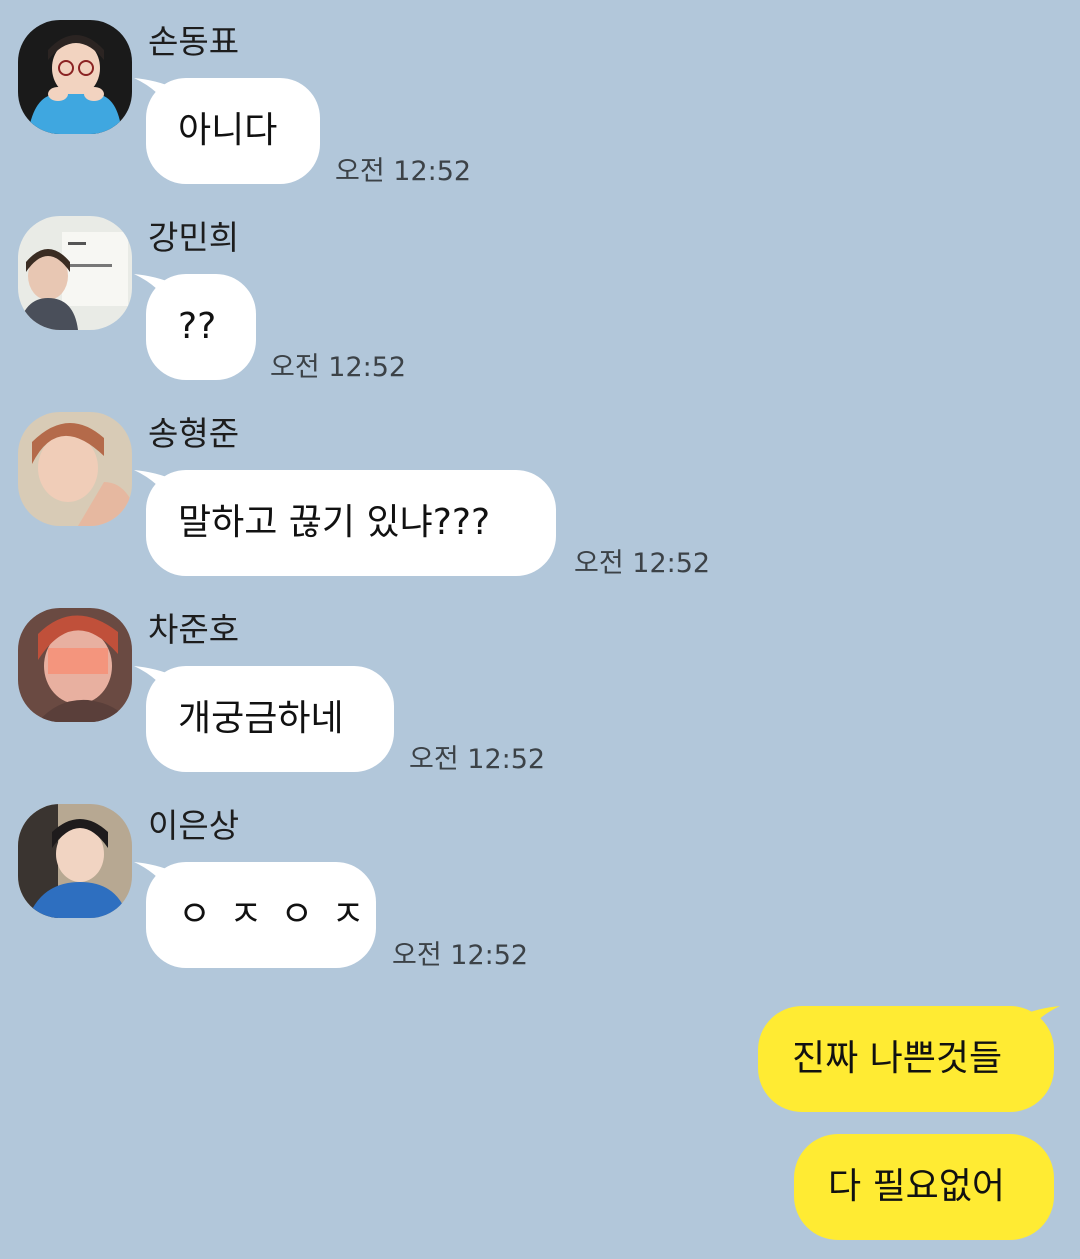 The width and height of the screenshot is (1080, 1259). What do you see at coordinates (233, 131) in the screenshot?
I see `message-bubble: 아니다` at bounding box center [233, 131].